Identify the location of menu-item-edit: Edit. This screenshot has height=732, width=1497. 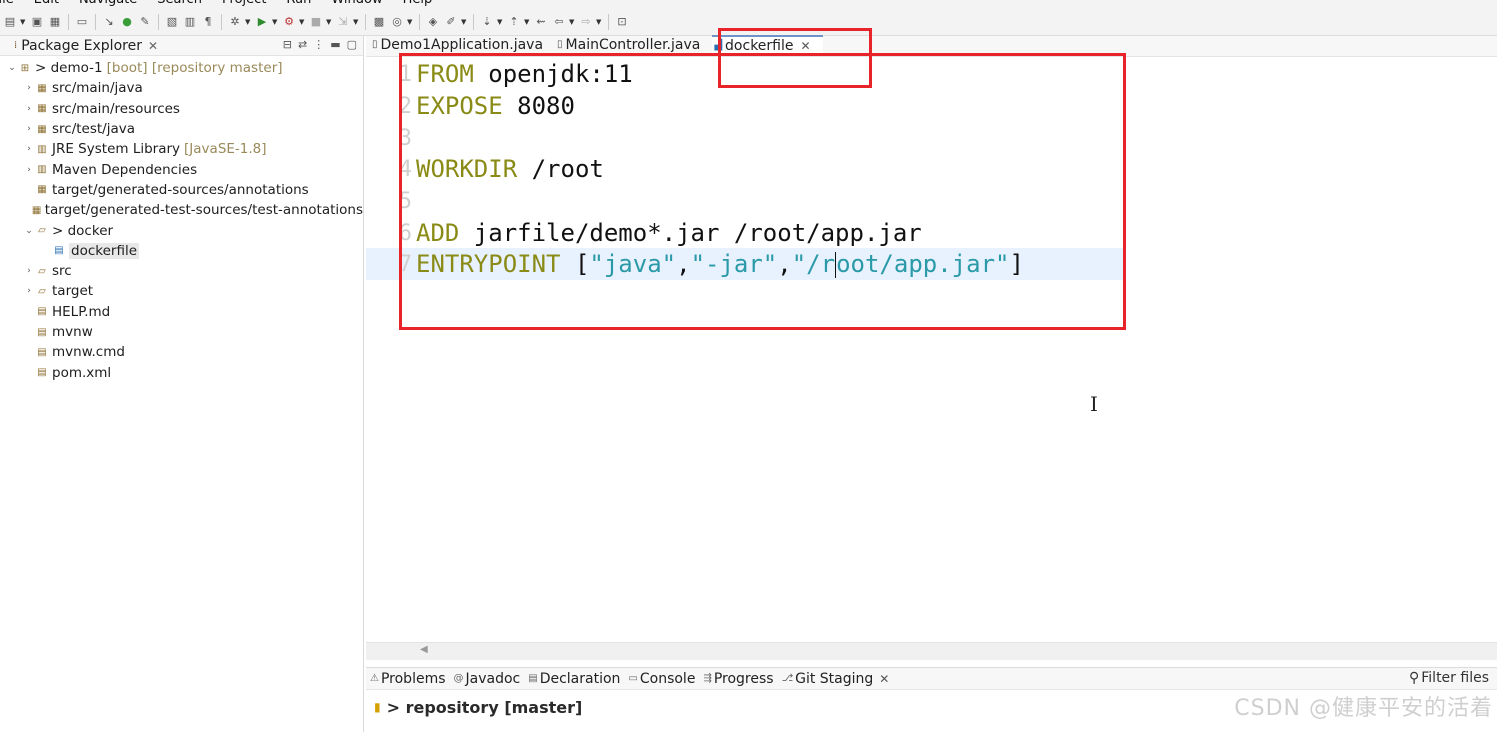
(46, 4).